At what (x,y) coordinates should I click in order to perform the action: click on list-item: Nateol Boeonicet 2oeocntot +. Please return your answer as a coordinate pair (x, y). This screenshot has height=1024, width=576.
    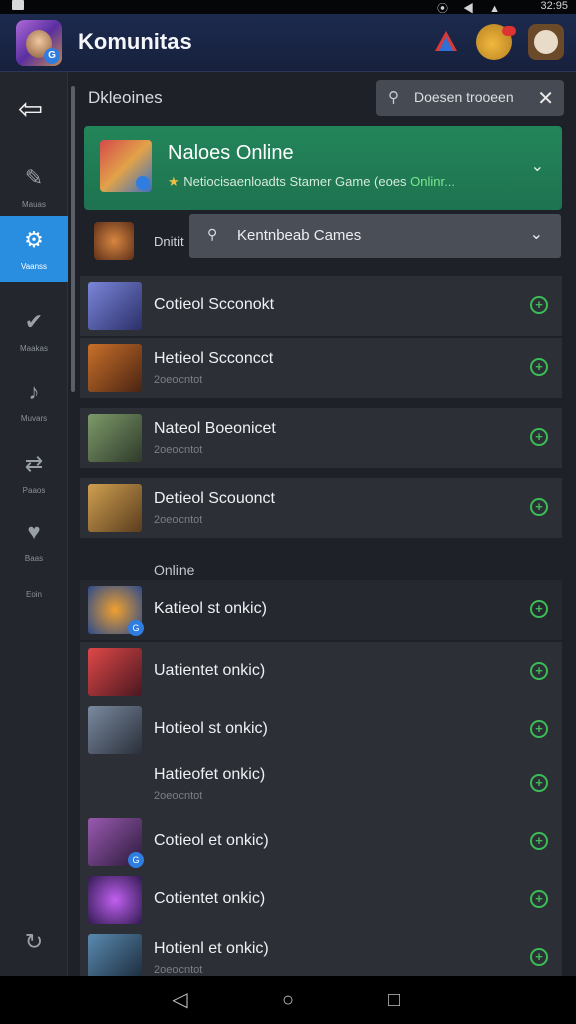
    Looking at the image, I should click on (321, 438).